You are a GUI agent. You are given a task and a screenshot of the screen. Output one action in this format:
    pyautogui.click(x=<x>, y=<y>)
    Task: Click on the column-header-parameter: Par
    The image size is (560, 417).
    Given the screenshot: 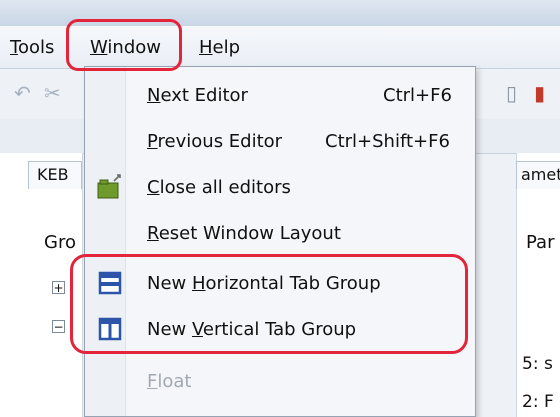 What is the action you would take?
    pyautogui.click(x=540, y=242)
    